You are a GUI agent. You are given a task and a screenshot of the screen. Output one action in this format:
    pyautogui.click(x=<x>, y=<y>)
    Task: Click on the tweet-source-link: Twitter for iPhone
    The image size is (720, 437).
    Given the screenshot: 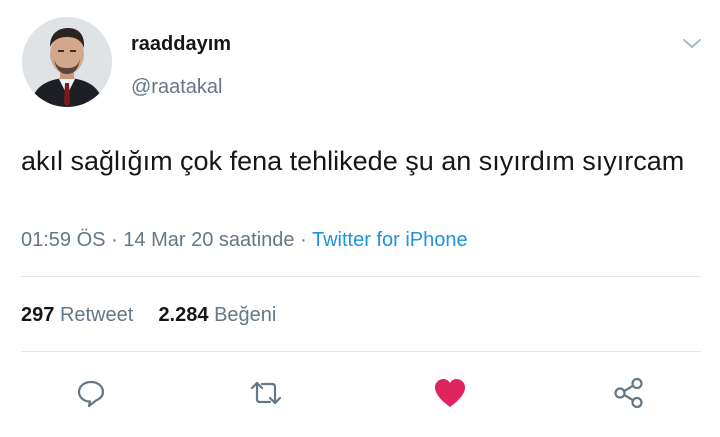 What is the action you would take?
    pyautogui.click(x=390, y=240)
    